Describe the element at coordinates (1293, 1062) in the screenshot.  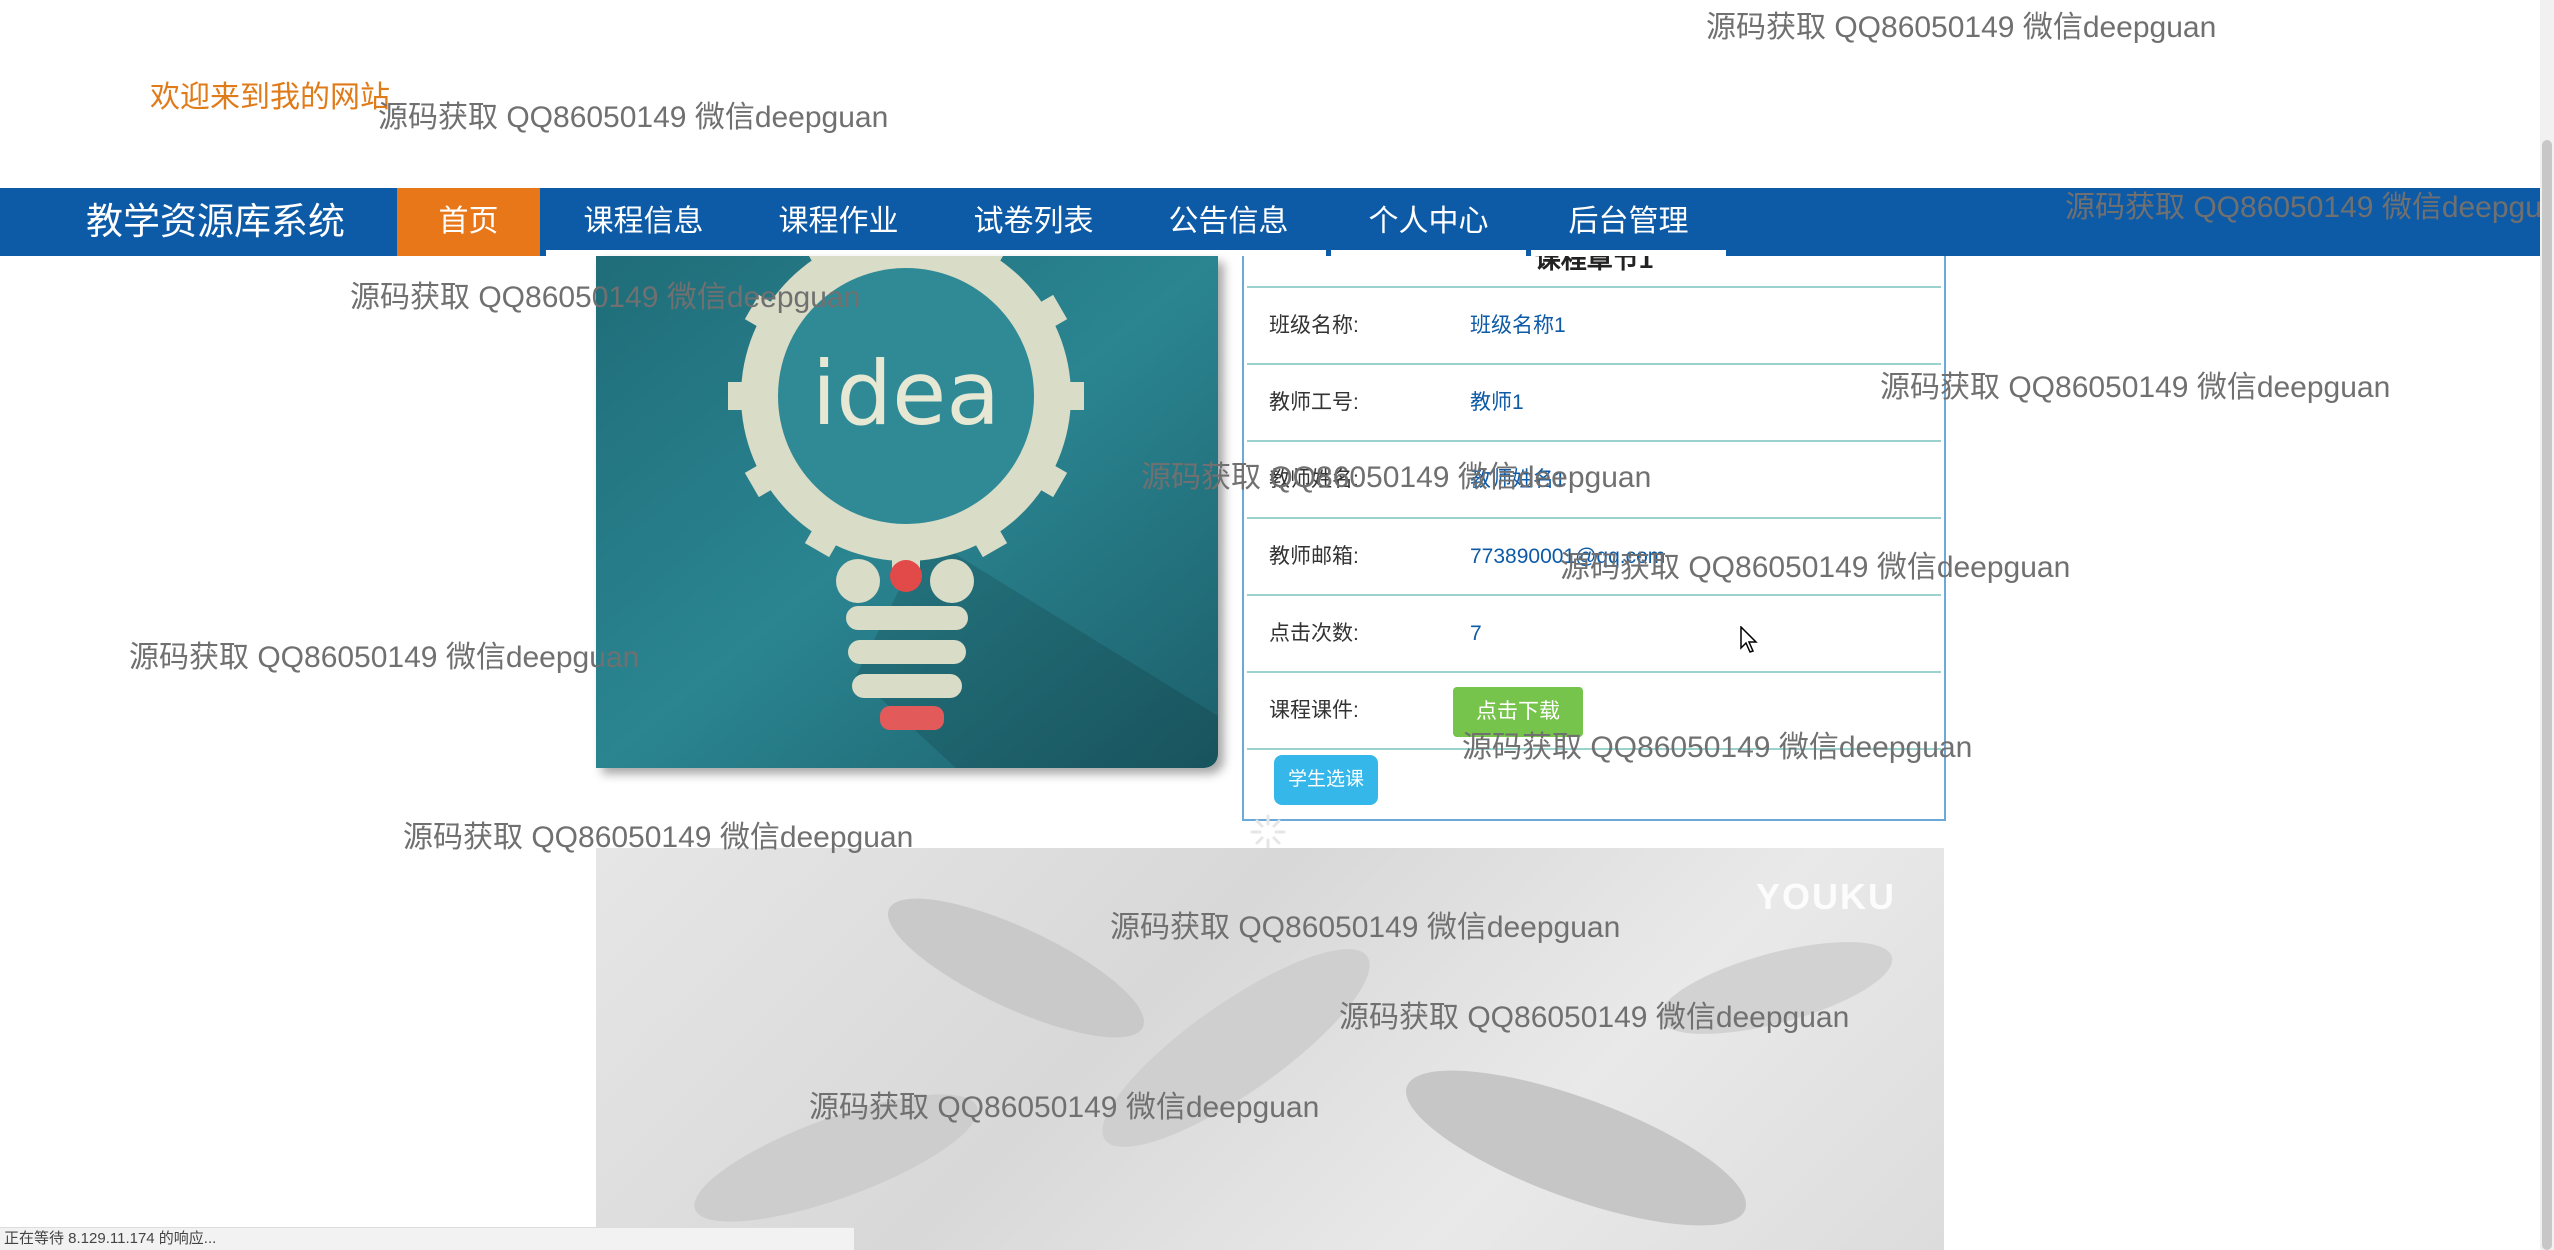
I see `video-background` at that location.